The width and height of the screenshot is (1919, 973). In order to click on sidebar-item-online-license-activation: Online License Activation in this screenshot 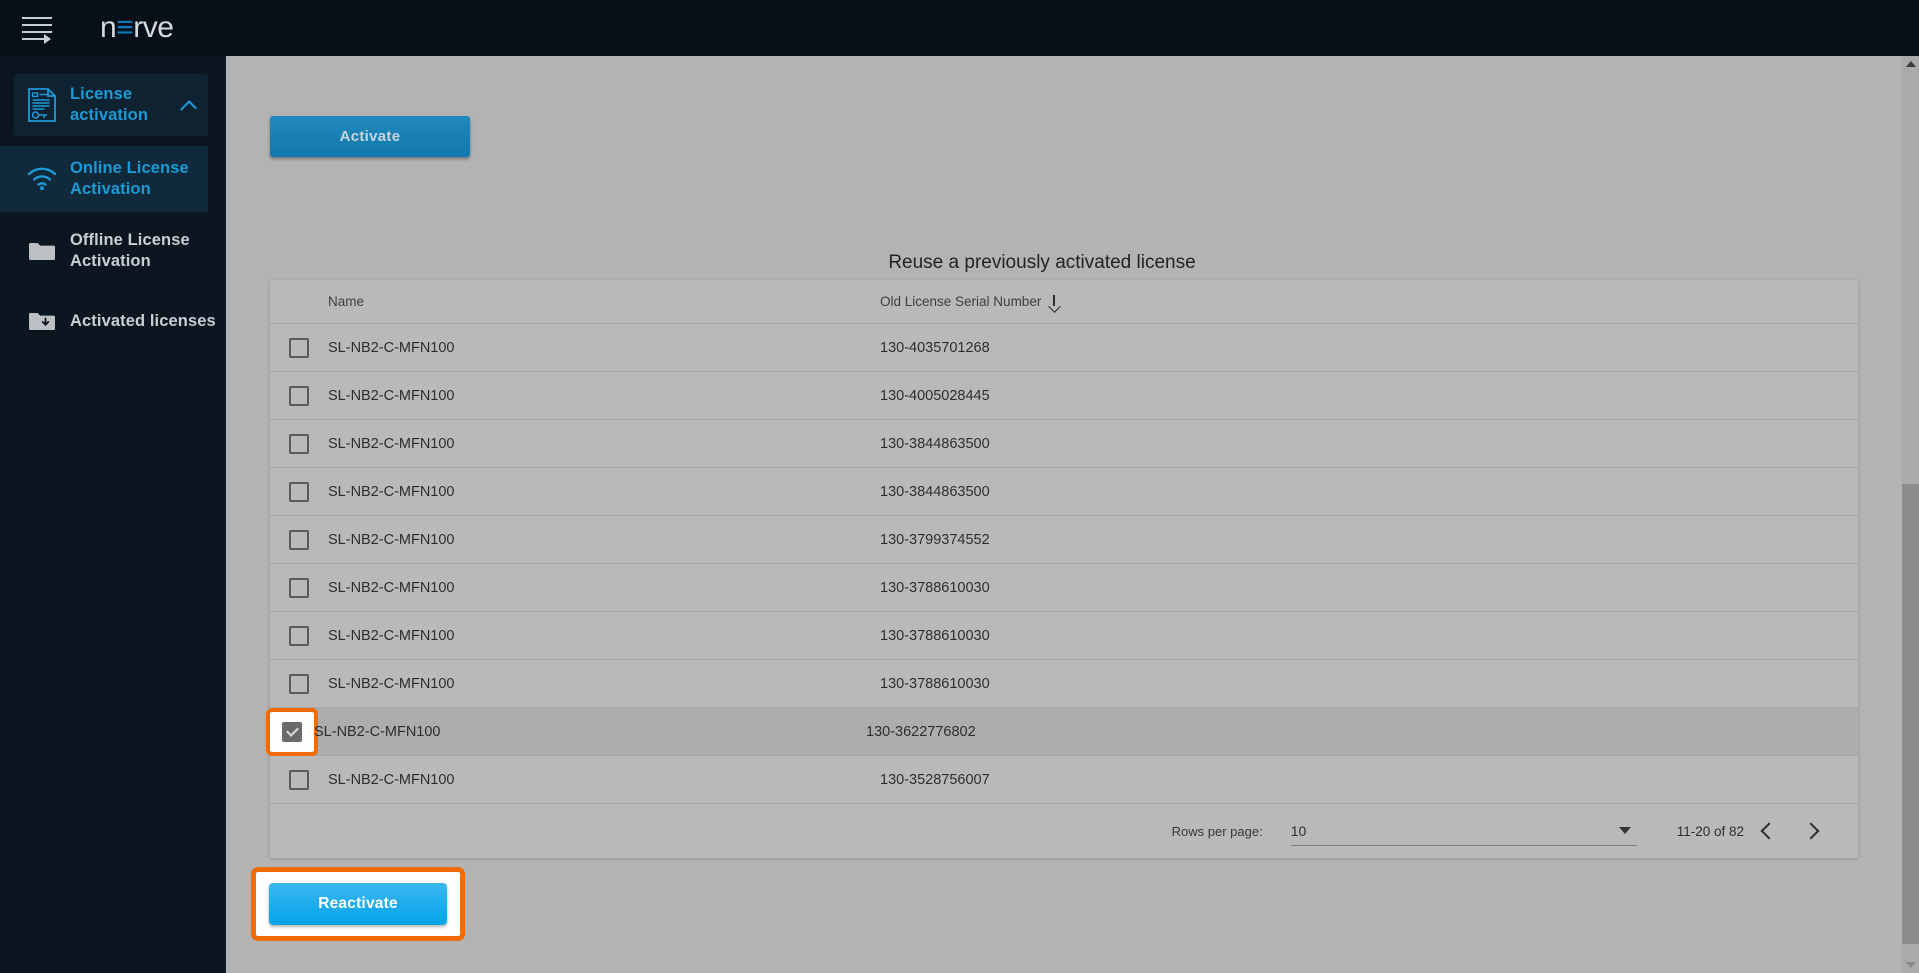, I will do `click(104, 179)`.